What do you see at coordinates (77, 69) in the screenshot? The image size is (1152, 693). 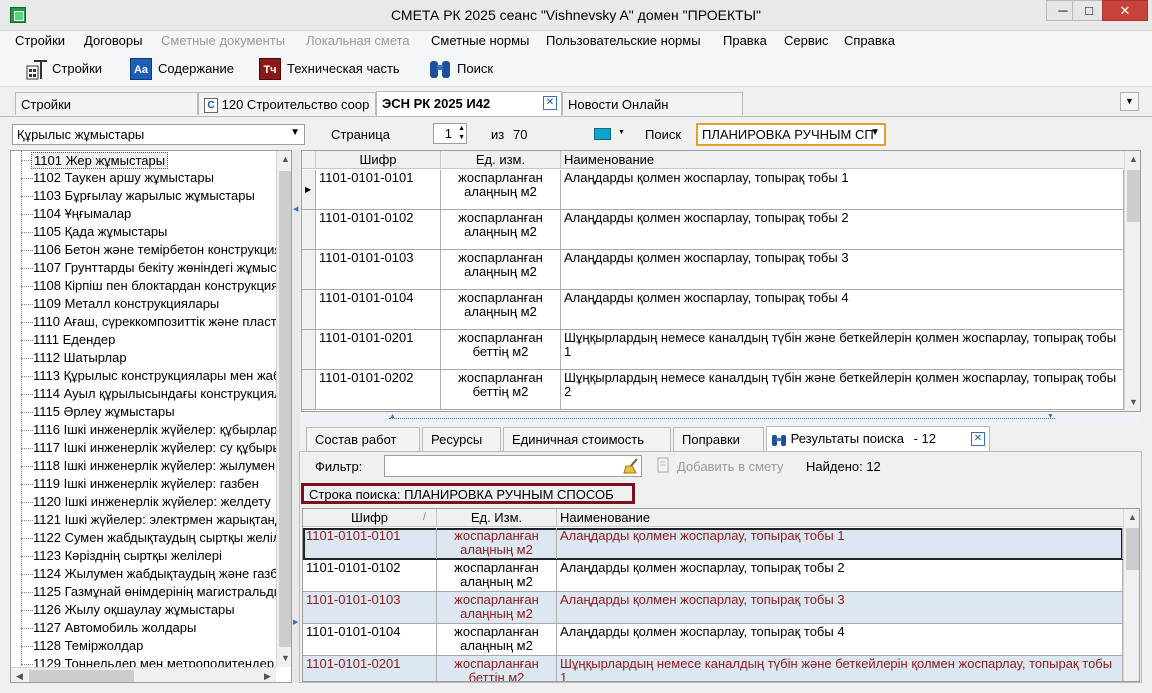 I see `stroyki-toolbar-button: Стройки` at bounding box center [77, 69].